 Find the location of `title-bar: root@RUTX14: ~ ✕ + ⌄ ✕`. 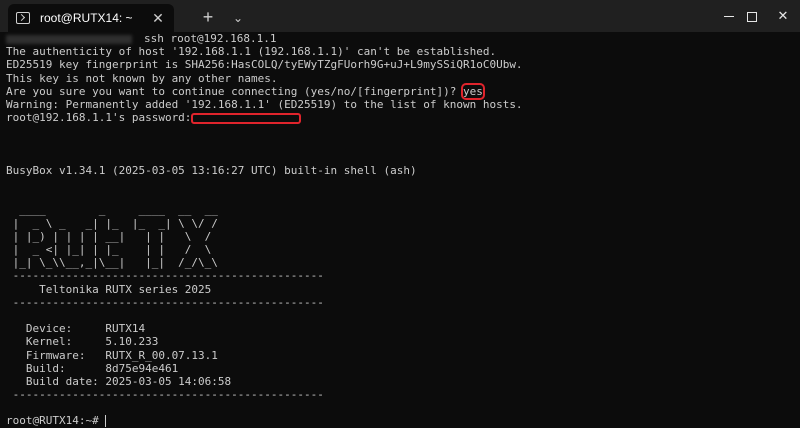

title-bar: root@RUTX14: ~ ✕ + ⌄ ✕ is located at coordinates (400, 16).